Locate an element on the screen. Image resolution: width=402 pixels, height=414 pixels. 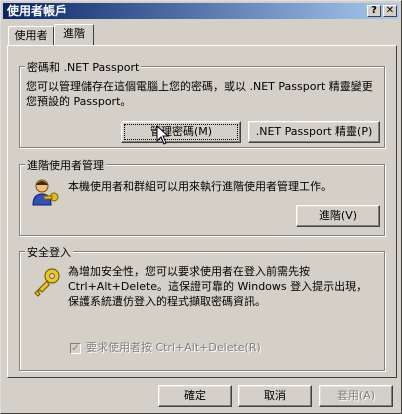
apply-button: 套用(A) is located at coordinates (356, 396).